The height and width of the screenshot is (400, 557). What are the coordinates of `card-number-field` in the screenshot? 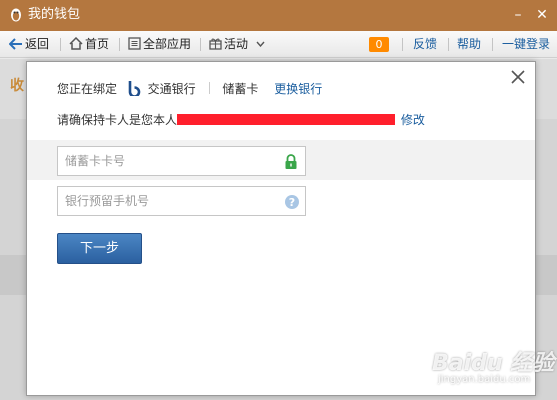 It's located at (181, 161).